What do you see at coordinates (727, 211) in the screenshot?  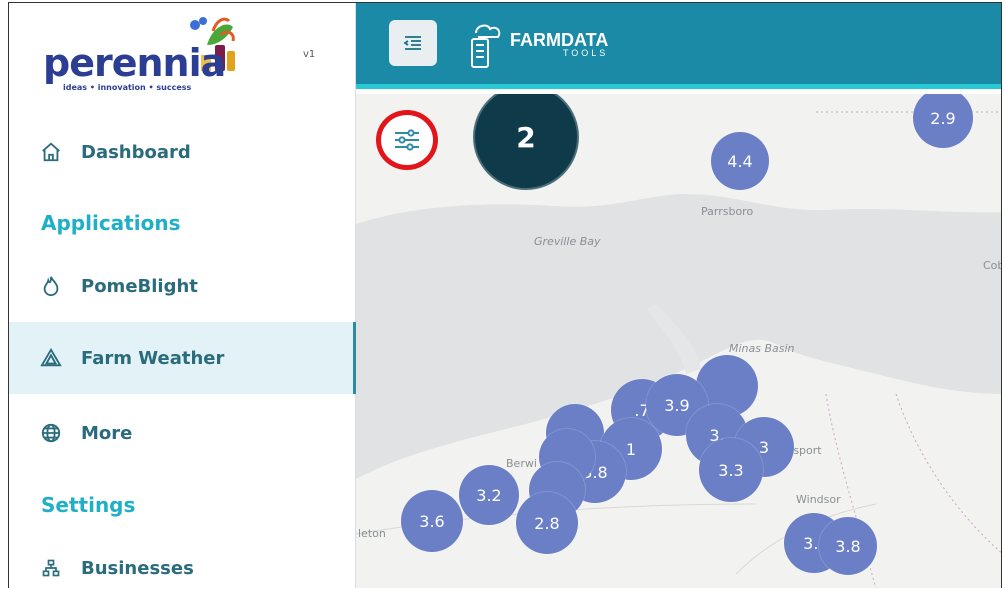 I see `place-label: Parrsboro` at bounding box center [727, 211].